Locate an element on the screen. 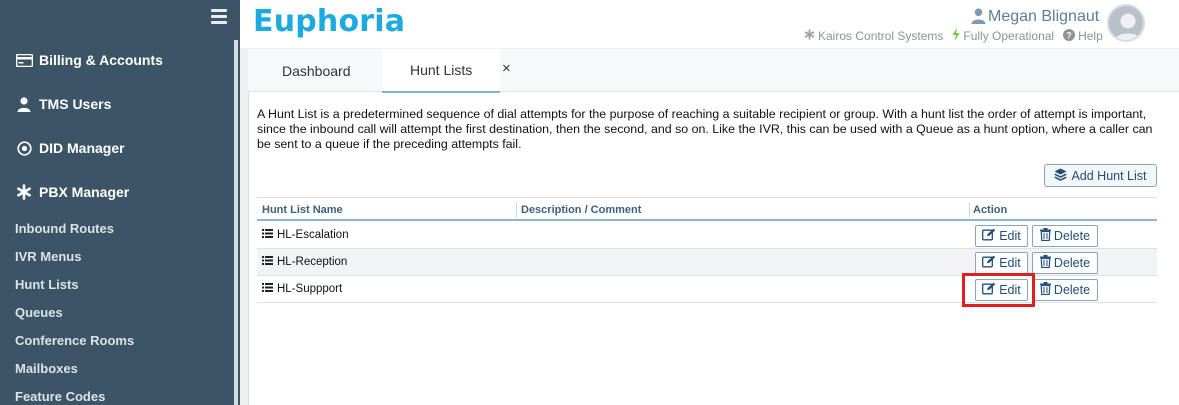 Image resolution: width=1179 pixels, height=405 pixels. sidebar-item-billing-accounts: Billing & Accounts is located at coordinates (117, 60).